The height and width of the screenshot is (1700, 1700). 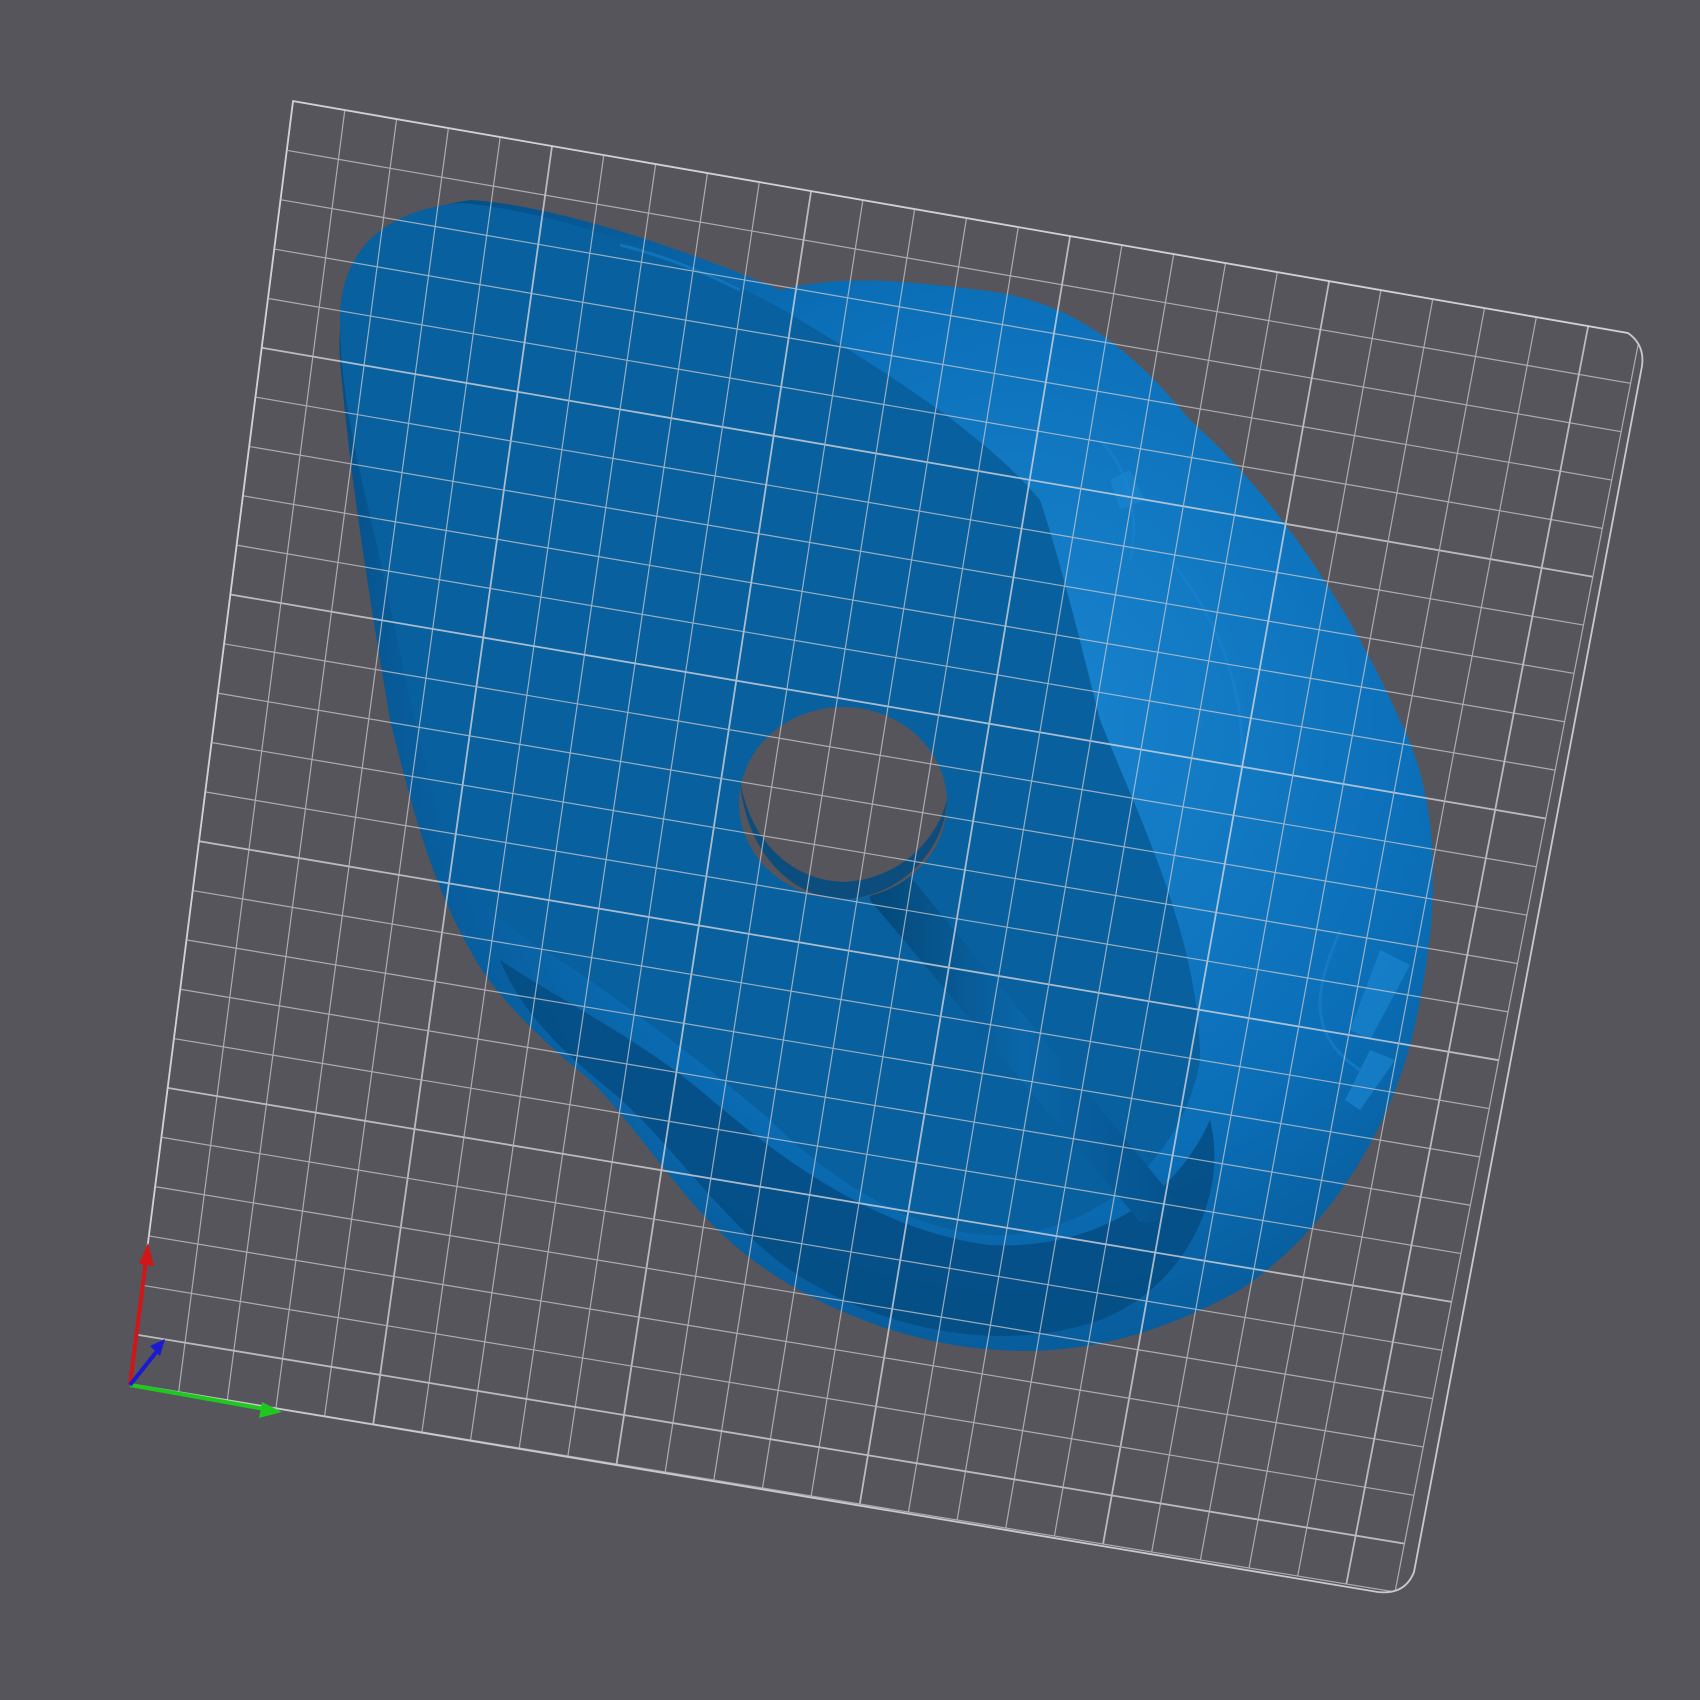 I want to click on z-axis-arrowhead, so click(x=146, y=1254).